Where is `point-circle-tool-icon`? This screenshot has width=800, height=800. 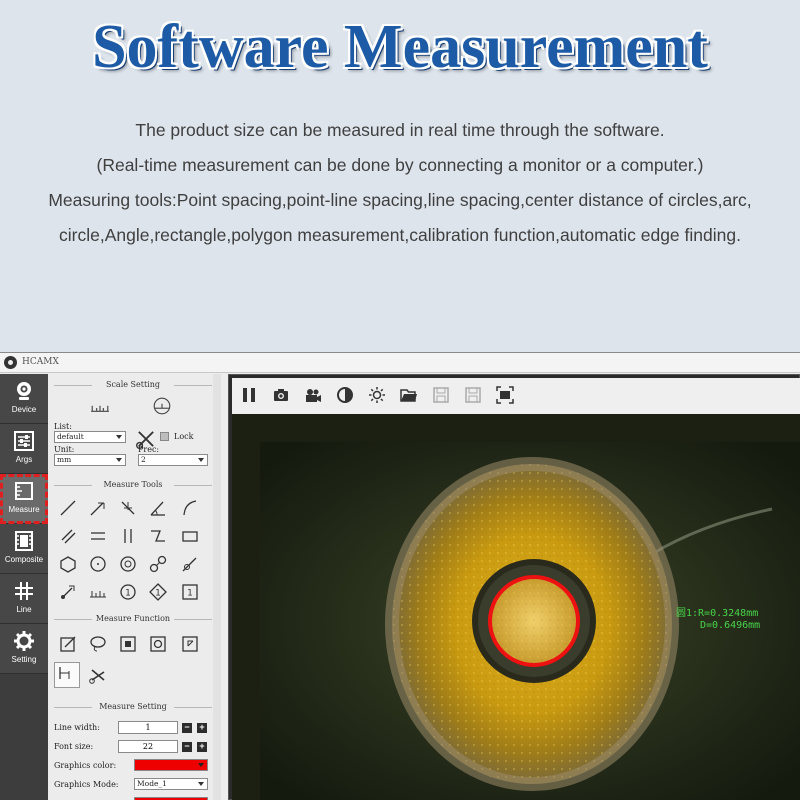 point-circle-tool-icon is located at coordinates (190, 564).